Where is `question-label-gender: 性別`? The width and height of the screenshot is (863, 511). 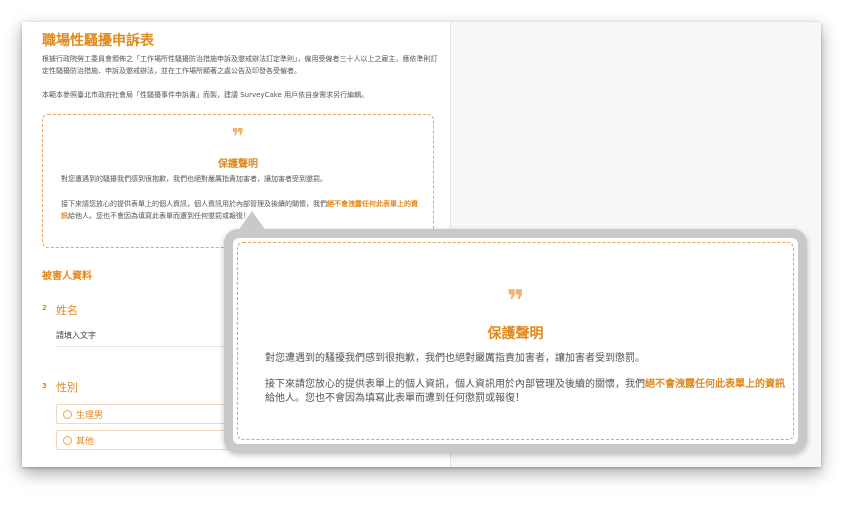
question-label-gender: 性別 is located at coordinates (67, 387).